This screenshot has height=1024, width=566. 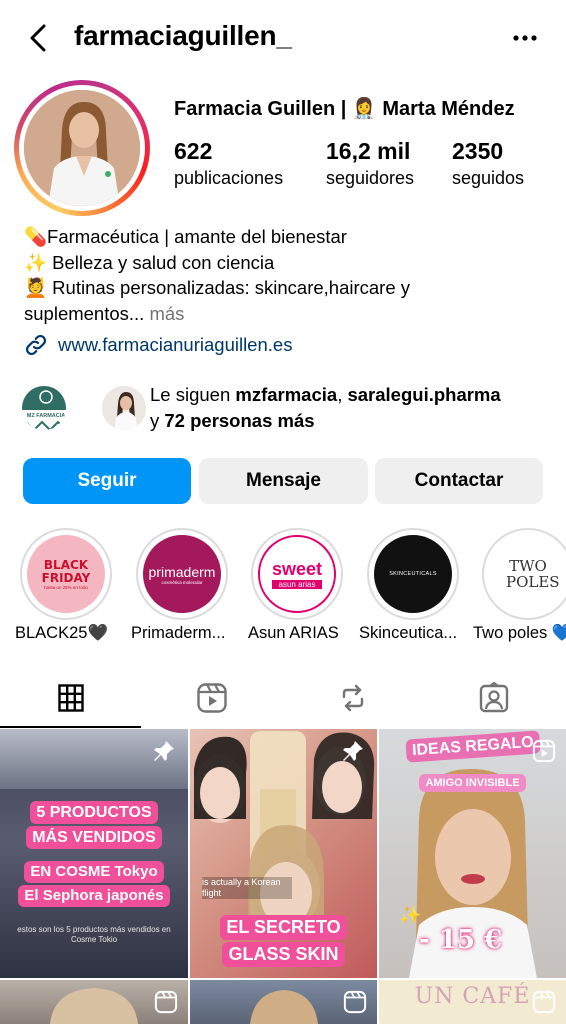 I want to click on profile-full-name: Farmacia Guillen | 👩‍⚕️ Marta Méndez, so click(x=344, y=109).